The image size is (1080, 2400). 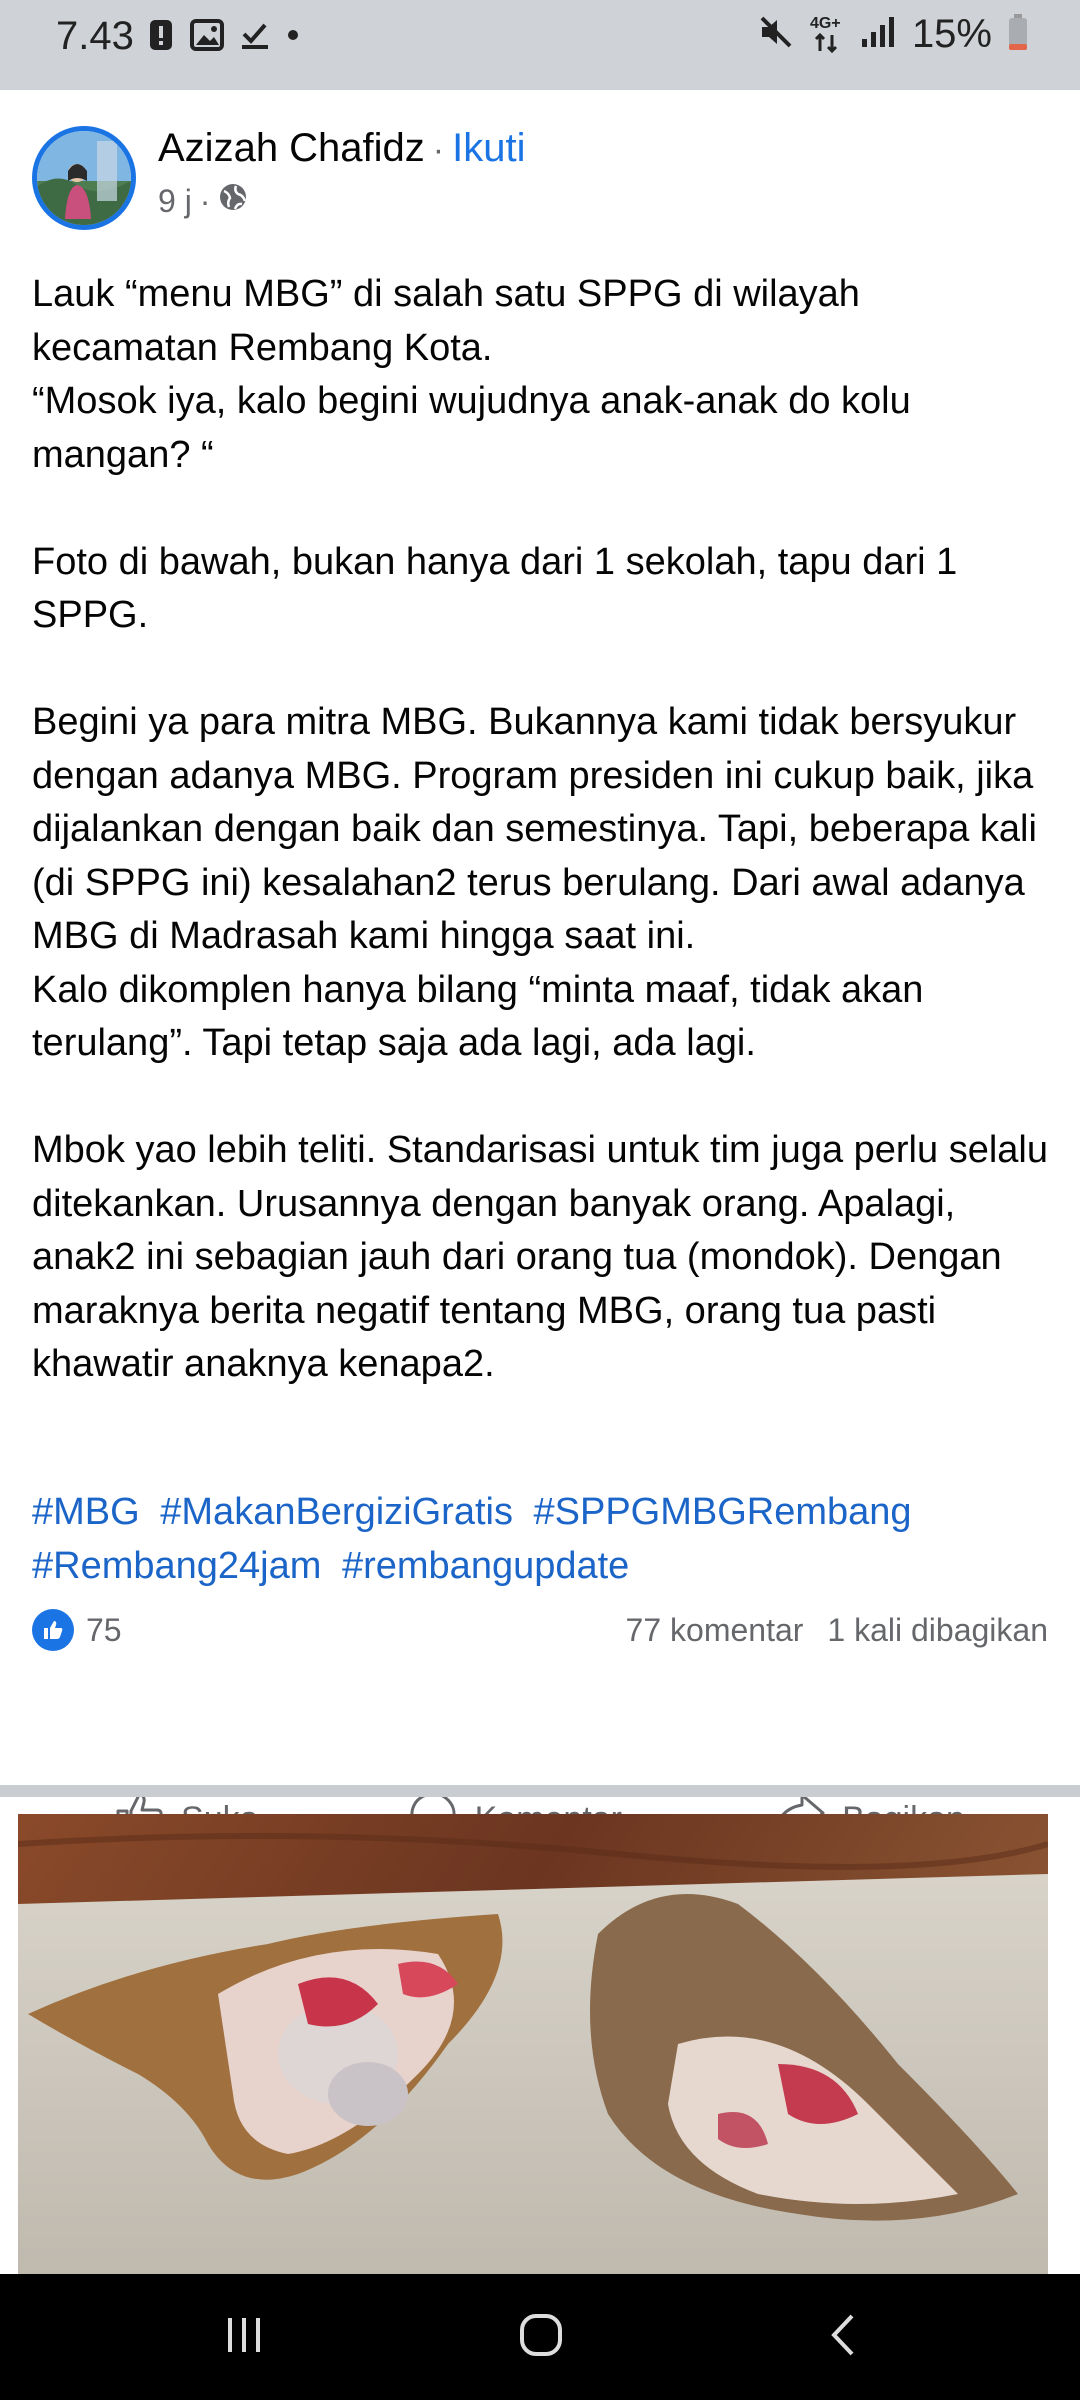 I want to click on hashtag-link: #SPPGMBGRembang, so click(x=723, y=1512).